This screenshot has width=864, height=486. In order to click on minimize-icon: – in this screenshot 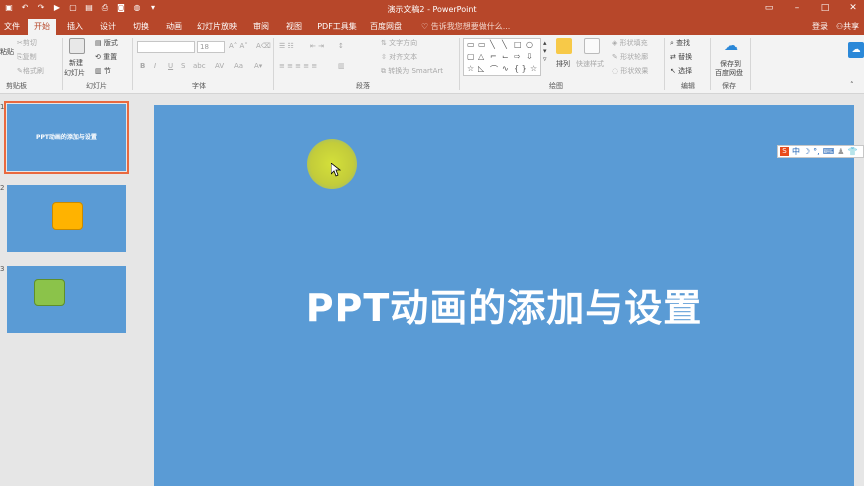, I will do `click(797, 8)`.